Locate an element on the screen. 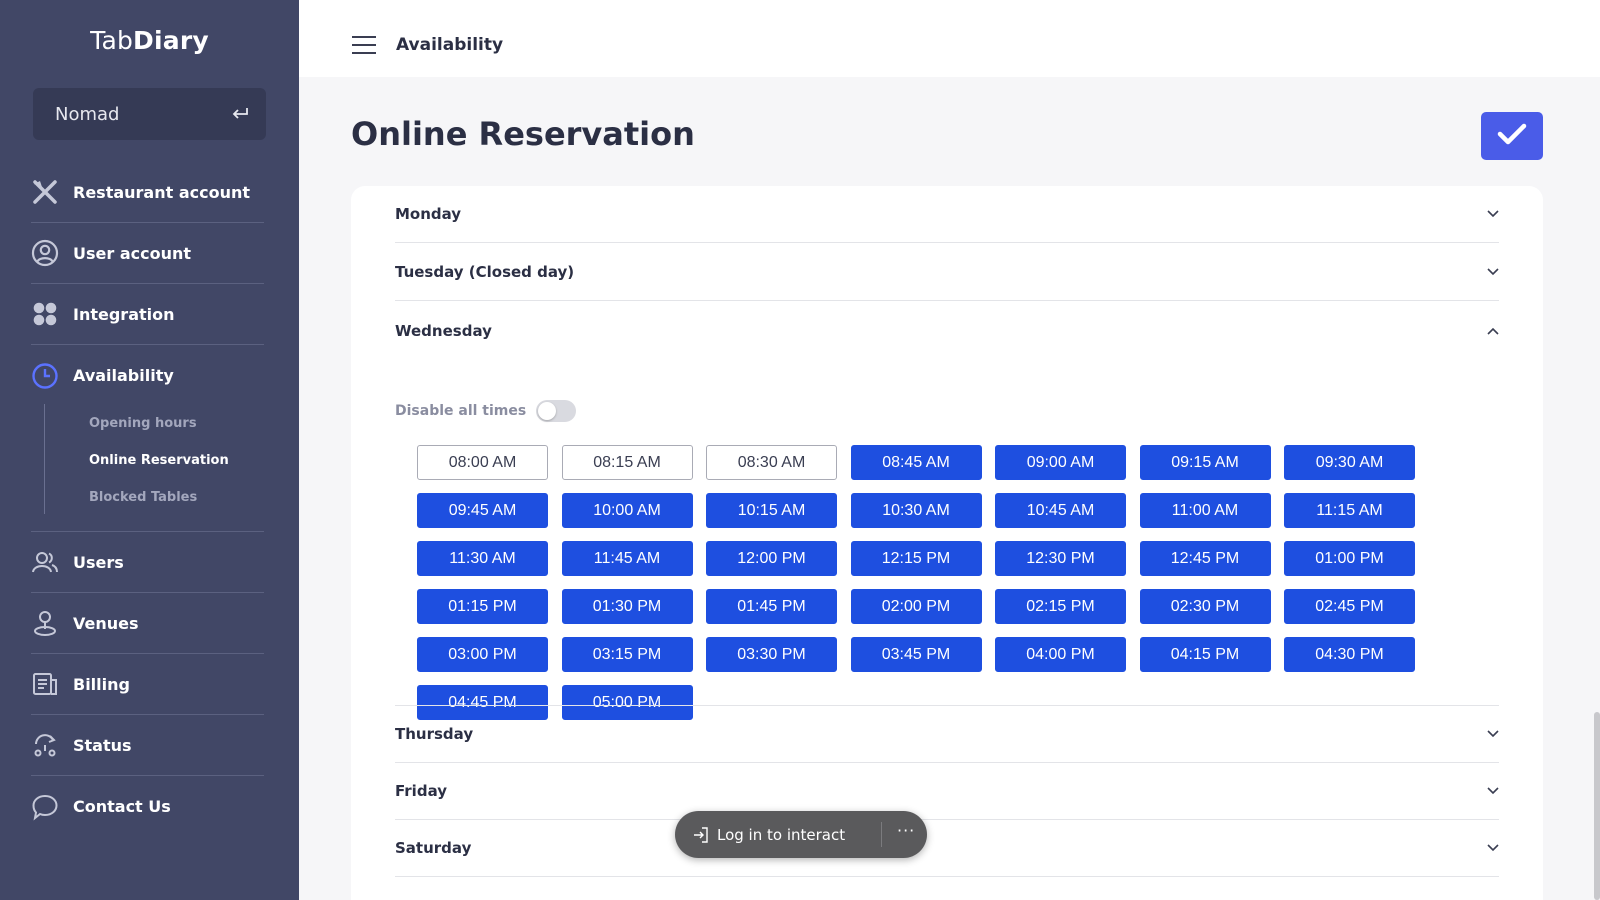 This screenshot has height=900, width=1600. time-slot-button: 12:45 PM is located at coordinates (1205, 558).